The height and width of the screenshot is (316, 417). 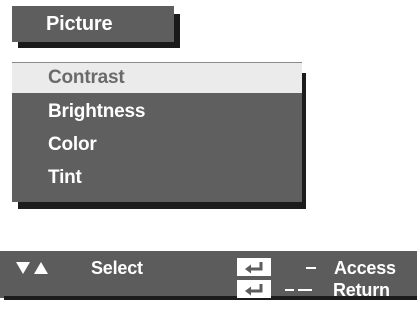 What do you see at coordinates (365, 268) in the screenshot?
I see `access-label: Access` at bounding box center [365, 268].